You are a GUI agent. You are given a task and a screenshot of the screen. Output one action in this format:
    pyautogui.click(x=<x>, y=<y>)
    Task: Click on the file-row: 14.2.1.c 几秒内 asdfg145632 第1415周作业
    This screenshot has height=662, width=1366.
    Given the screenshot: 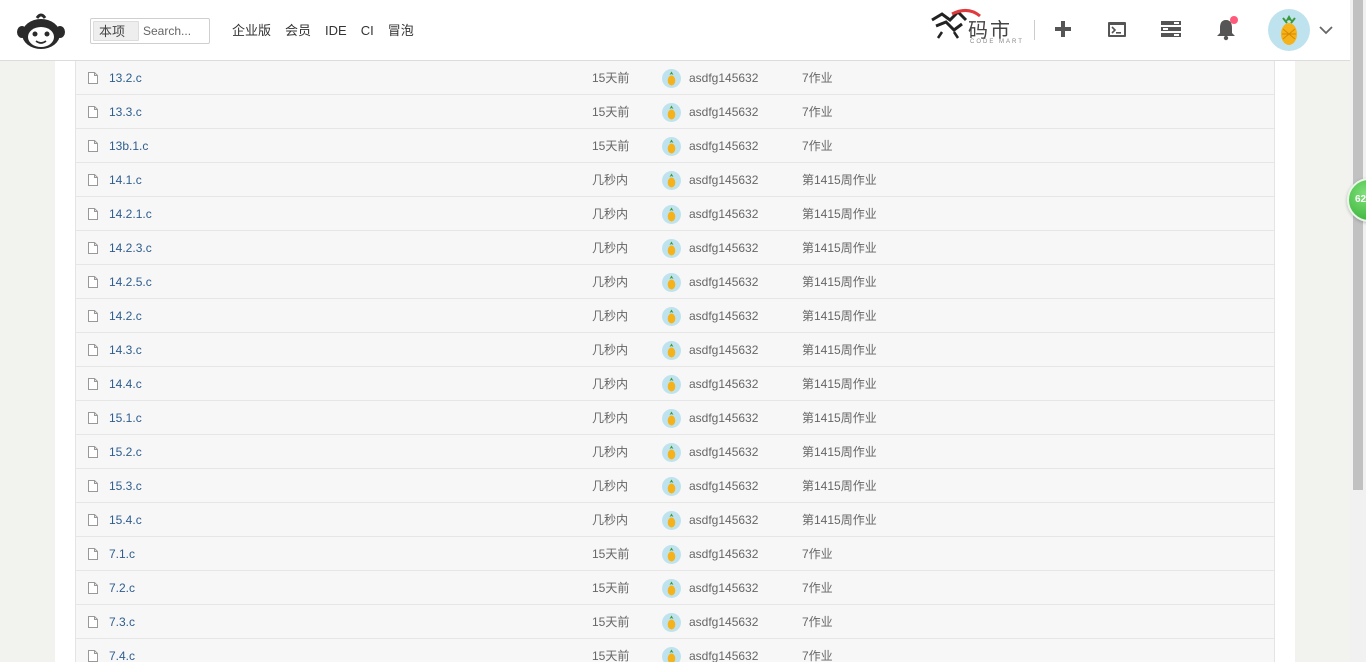 What is the action you would take?
    pyautogui.click(x=675, y=214)
    